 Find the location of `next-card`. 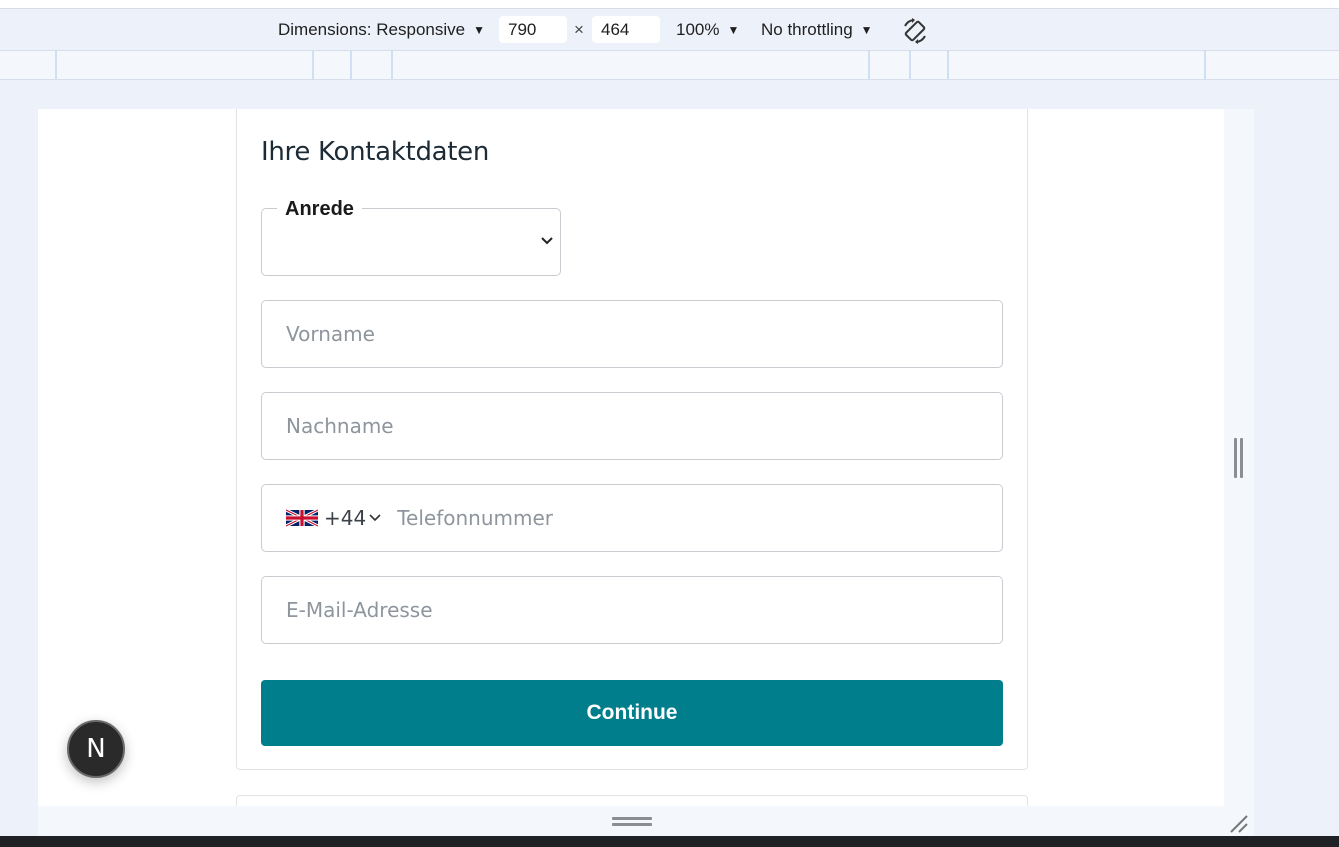

next-card is located at coordinates (632, 800).